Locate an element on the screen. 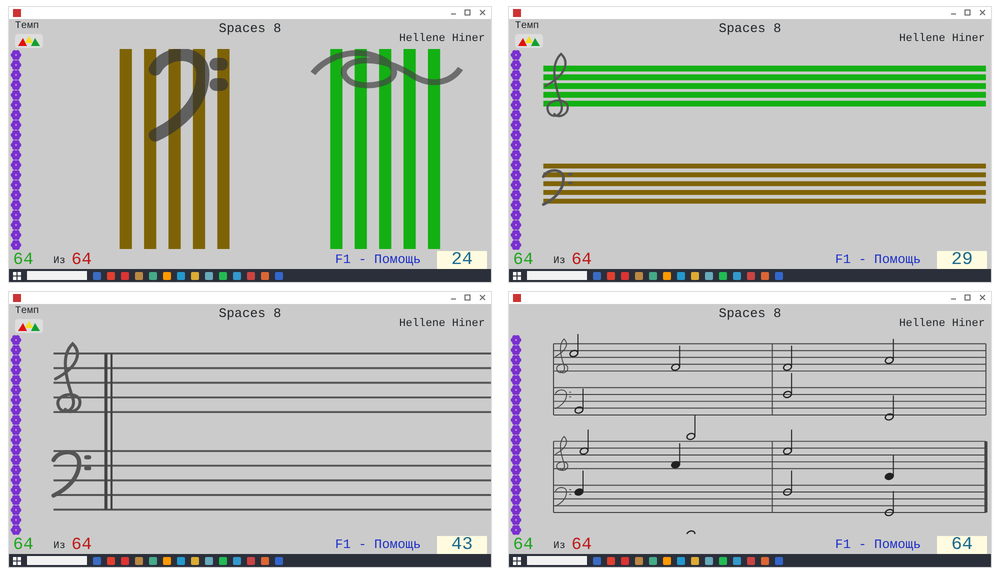 The image size is (1000, 574). score-counter: 29 is located at coordinates (962, 260).